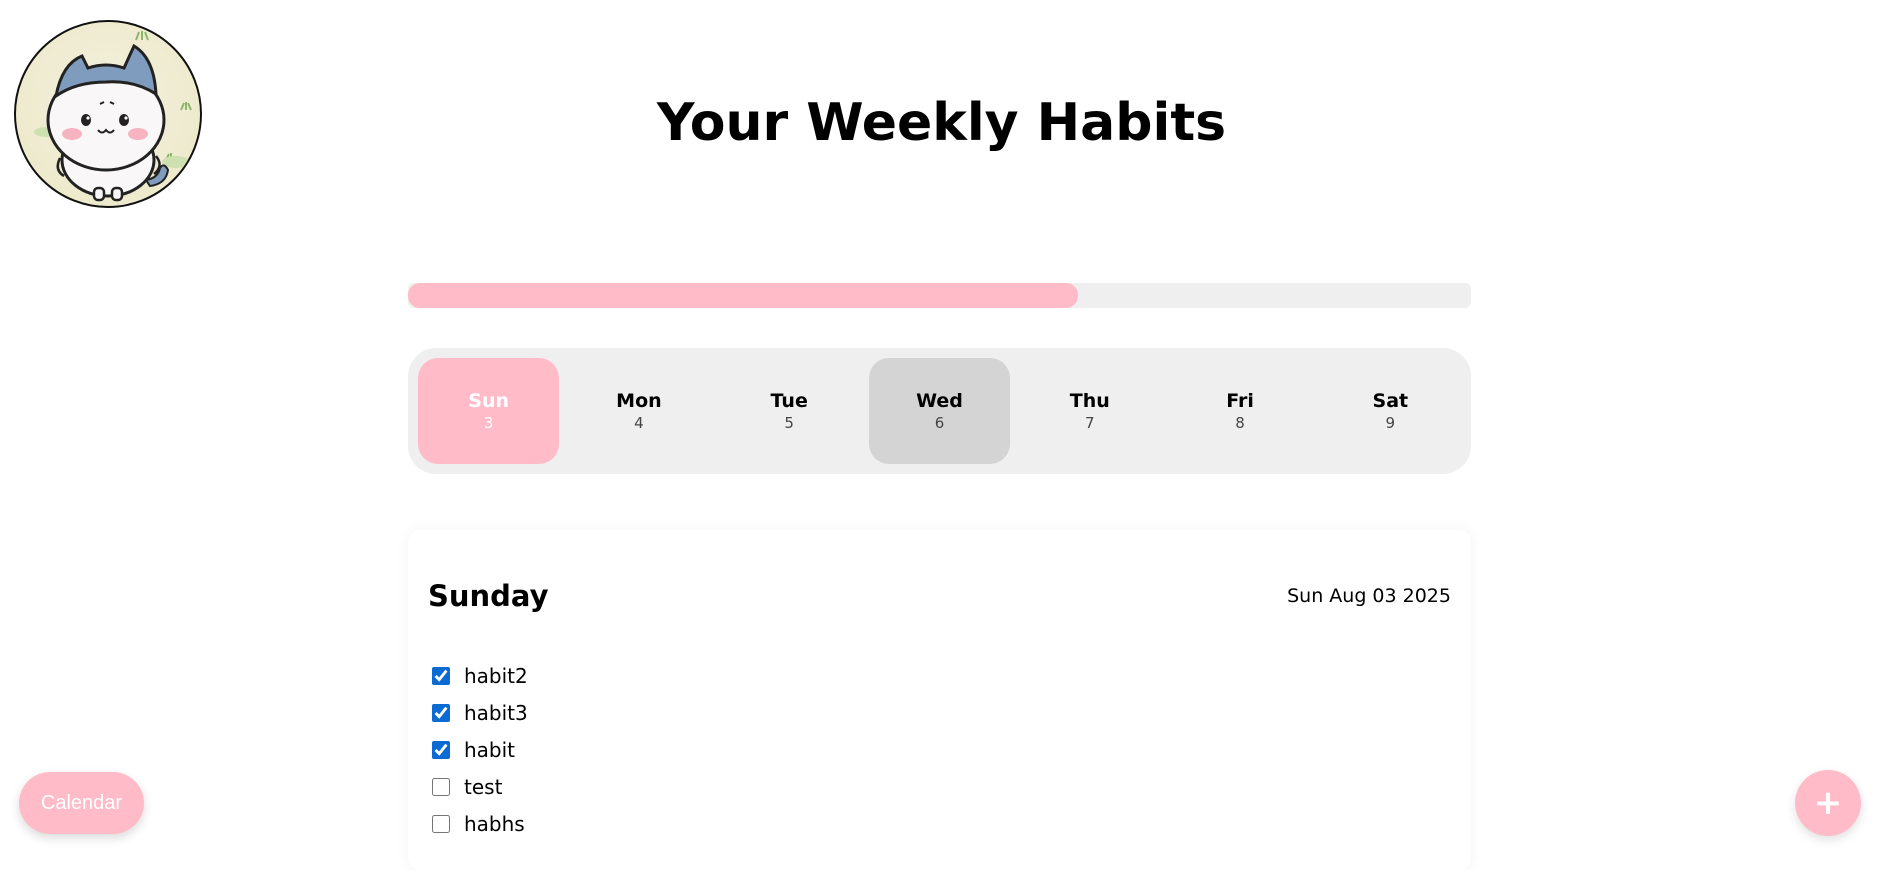  I want to click on day-date: Sun Aug 03 2025, so click(1369, 596).